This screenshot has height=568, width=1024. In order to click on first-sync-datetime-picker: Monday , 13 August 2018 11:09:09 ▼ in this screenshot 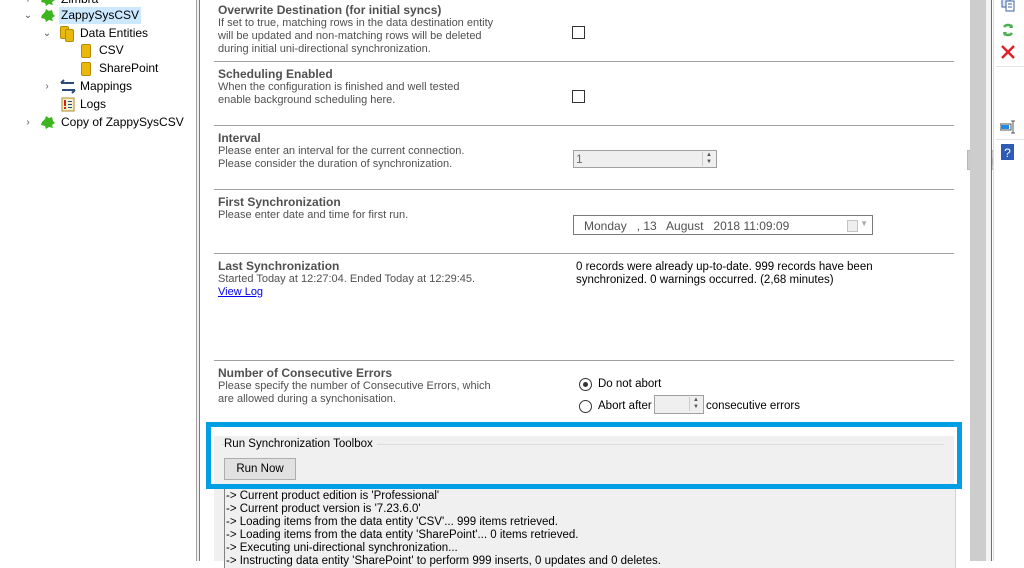, I will do `click(723, 225)`.